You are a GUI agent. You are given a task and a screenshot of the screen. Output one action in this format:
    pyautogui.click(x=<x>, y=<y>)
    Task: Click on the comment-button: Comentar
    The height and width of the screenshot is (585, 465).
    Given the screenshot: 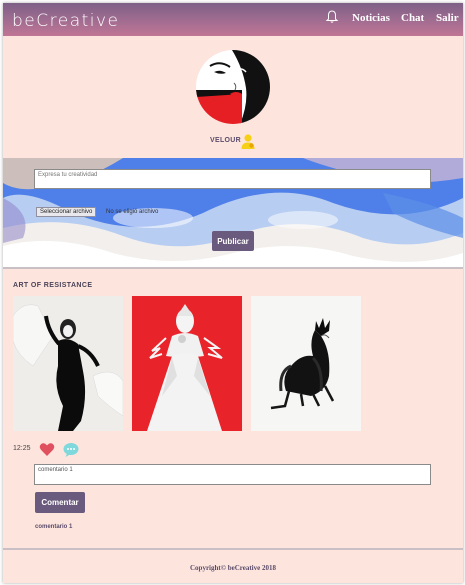 What is the action you would take?
    pyautogui.click(x=60, y=502)
    